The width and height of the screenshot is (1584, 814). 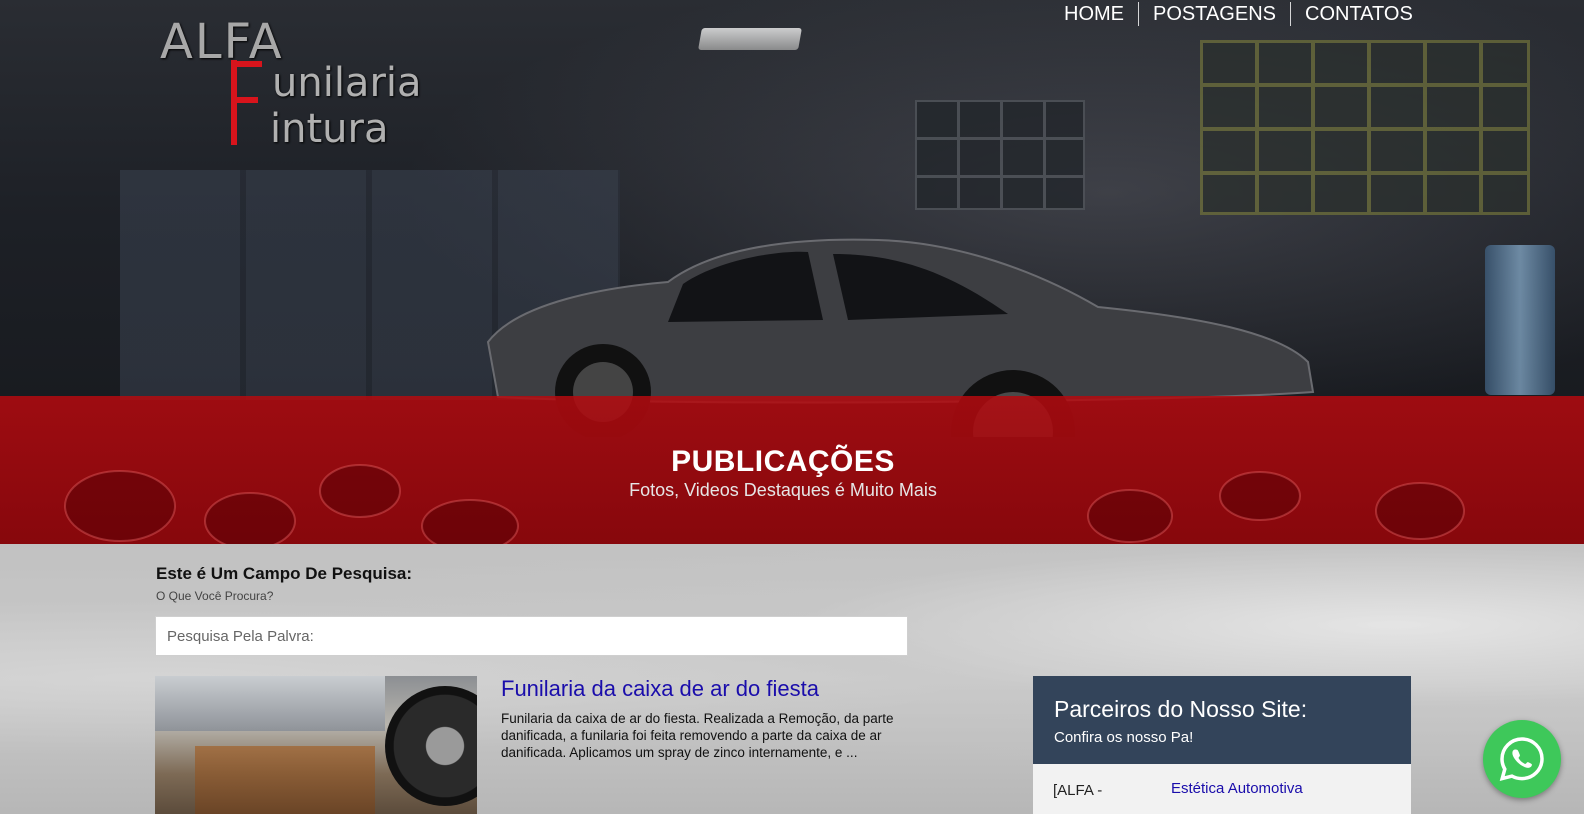 What do you see at coordinates (1520, 320) in the screenshot?
I see `barrel-background` at bounding box center [1520, 320].